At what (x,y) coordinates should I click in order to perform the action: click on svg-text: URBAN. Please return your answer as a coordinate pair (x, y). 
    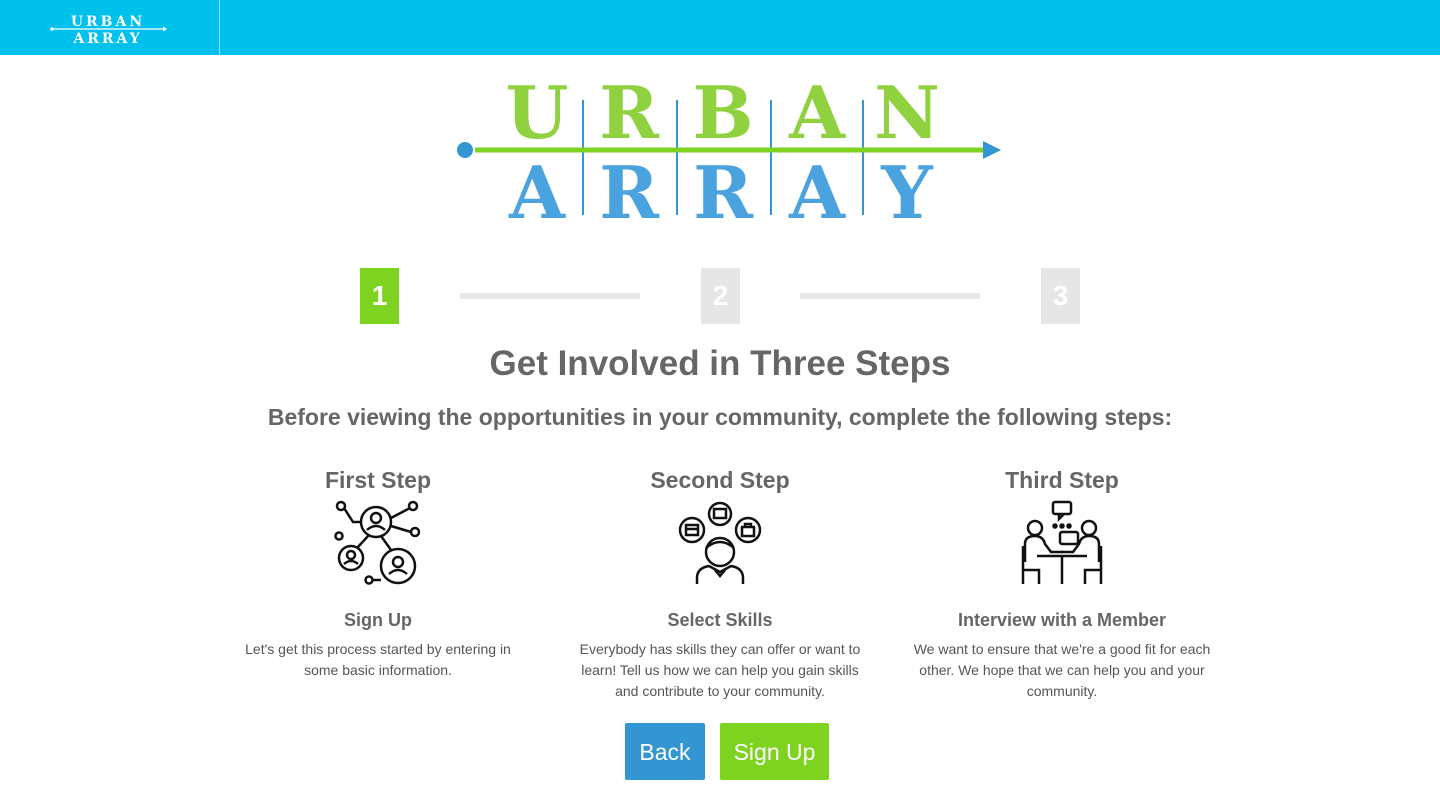
    Looking at the image, I should click on (108, 22).